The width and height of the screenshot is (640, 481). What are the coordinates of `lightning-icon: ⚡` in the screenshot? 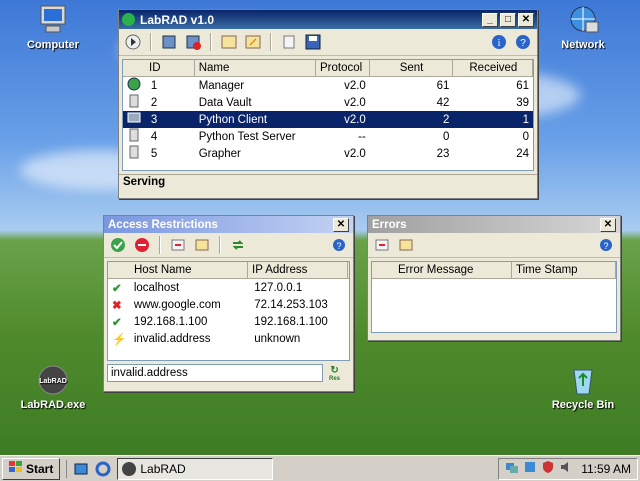 It's located at (119, 339).